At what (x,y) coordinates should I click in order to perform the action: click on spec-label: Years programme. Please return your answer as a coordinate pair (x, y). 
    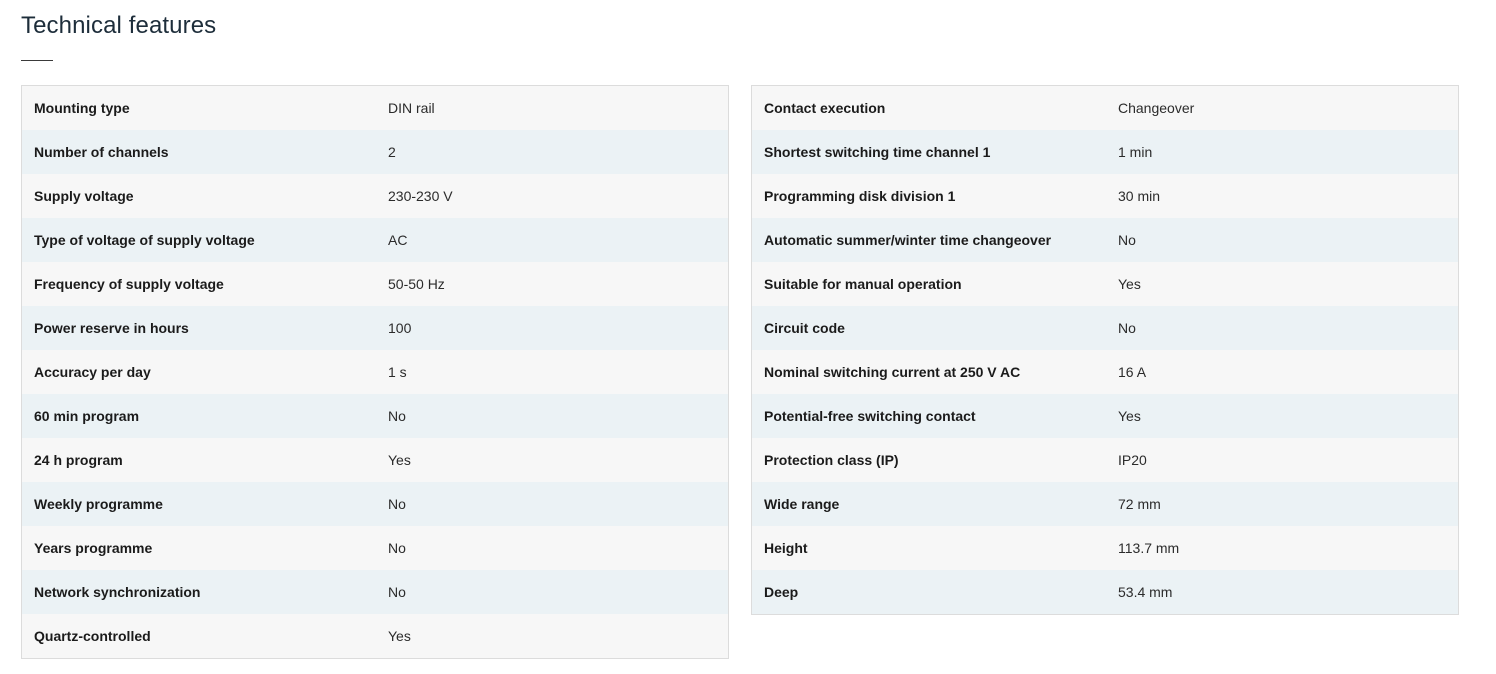
    Looking at the image, I should click on (93, 548).